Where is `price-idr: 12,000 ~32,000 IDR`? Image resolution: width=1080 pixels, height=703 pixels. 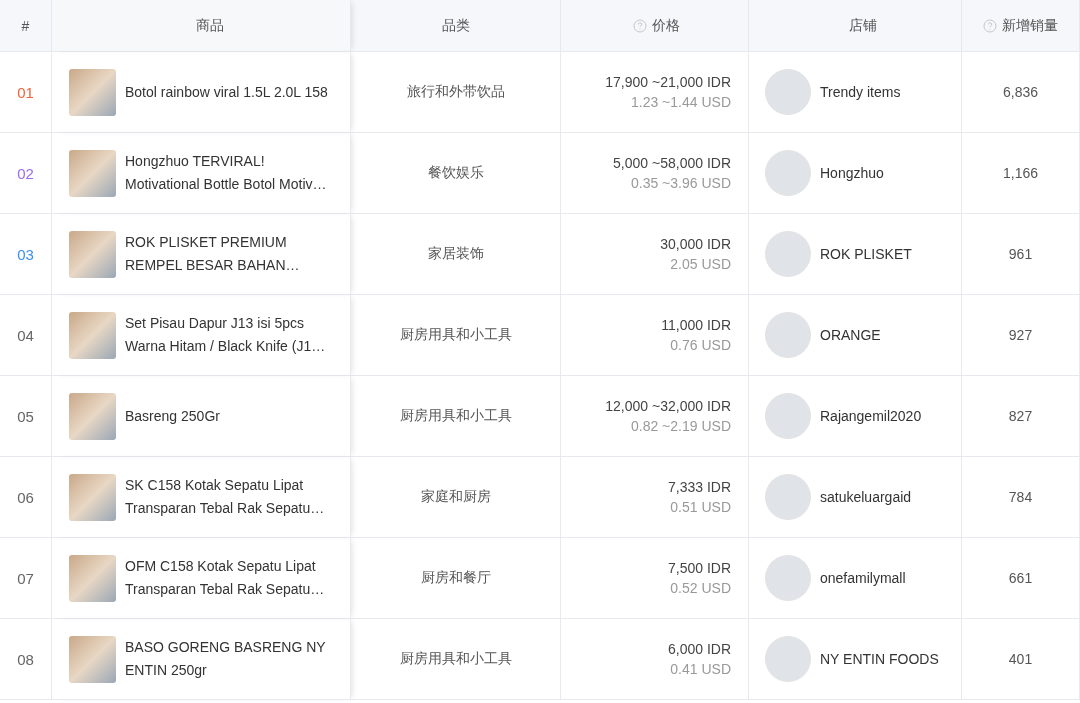 price-idr: 12,000 ~32,000 IDR is located at coordinates (668, 406).